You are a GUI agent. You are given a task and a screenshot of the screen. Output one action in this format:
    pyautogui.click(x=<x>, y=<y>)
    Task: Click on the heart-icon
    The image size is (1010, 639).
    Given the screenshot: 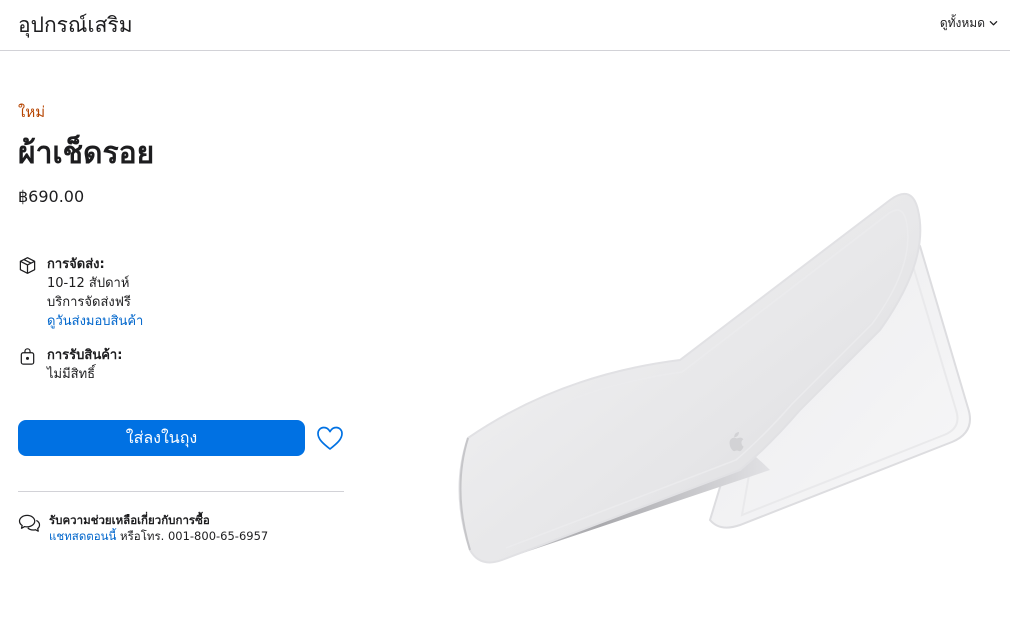 What is the action you would take?
    pyautogui.click(x=330, y=438)
    